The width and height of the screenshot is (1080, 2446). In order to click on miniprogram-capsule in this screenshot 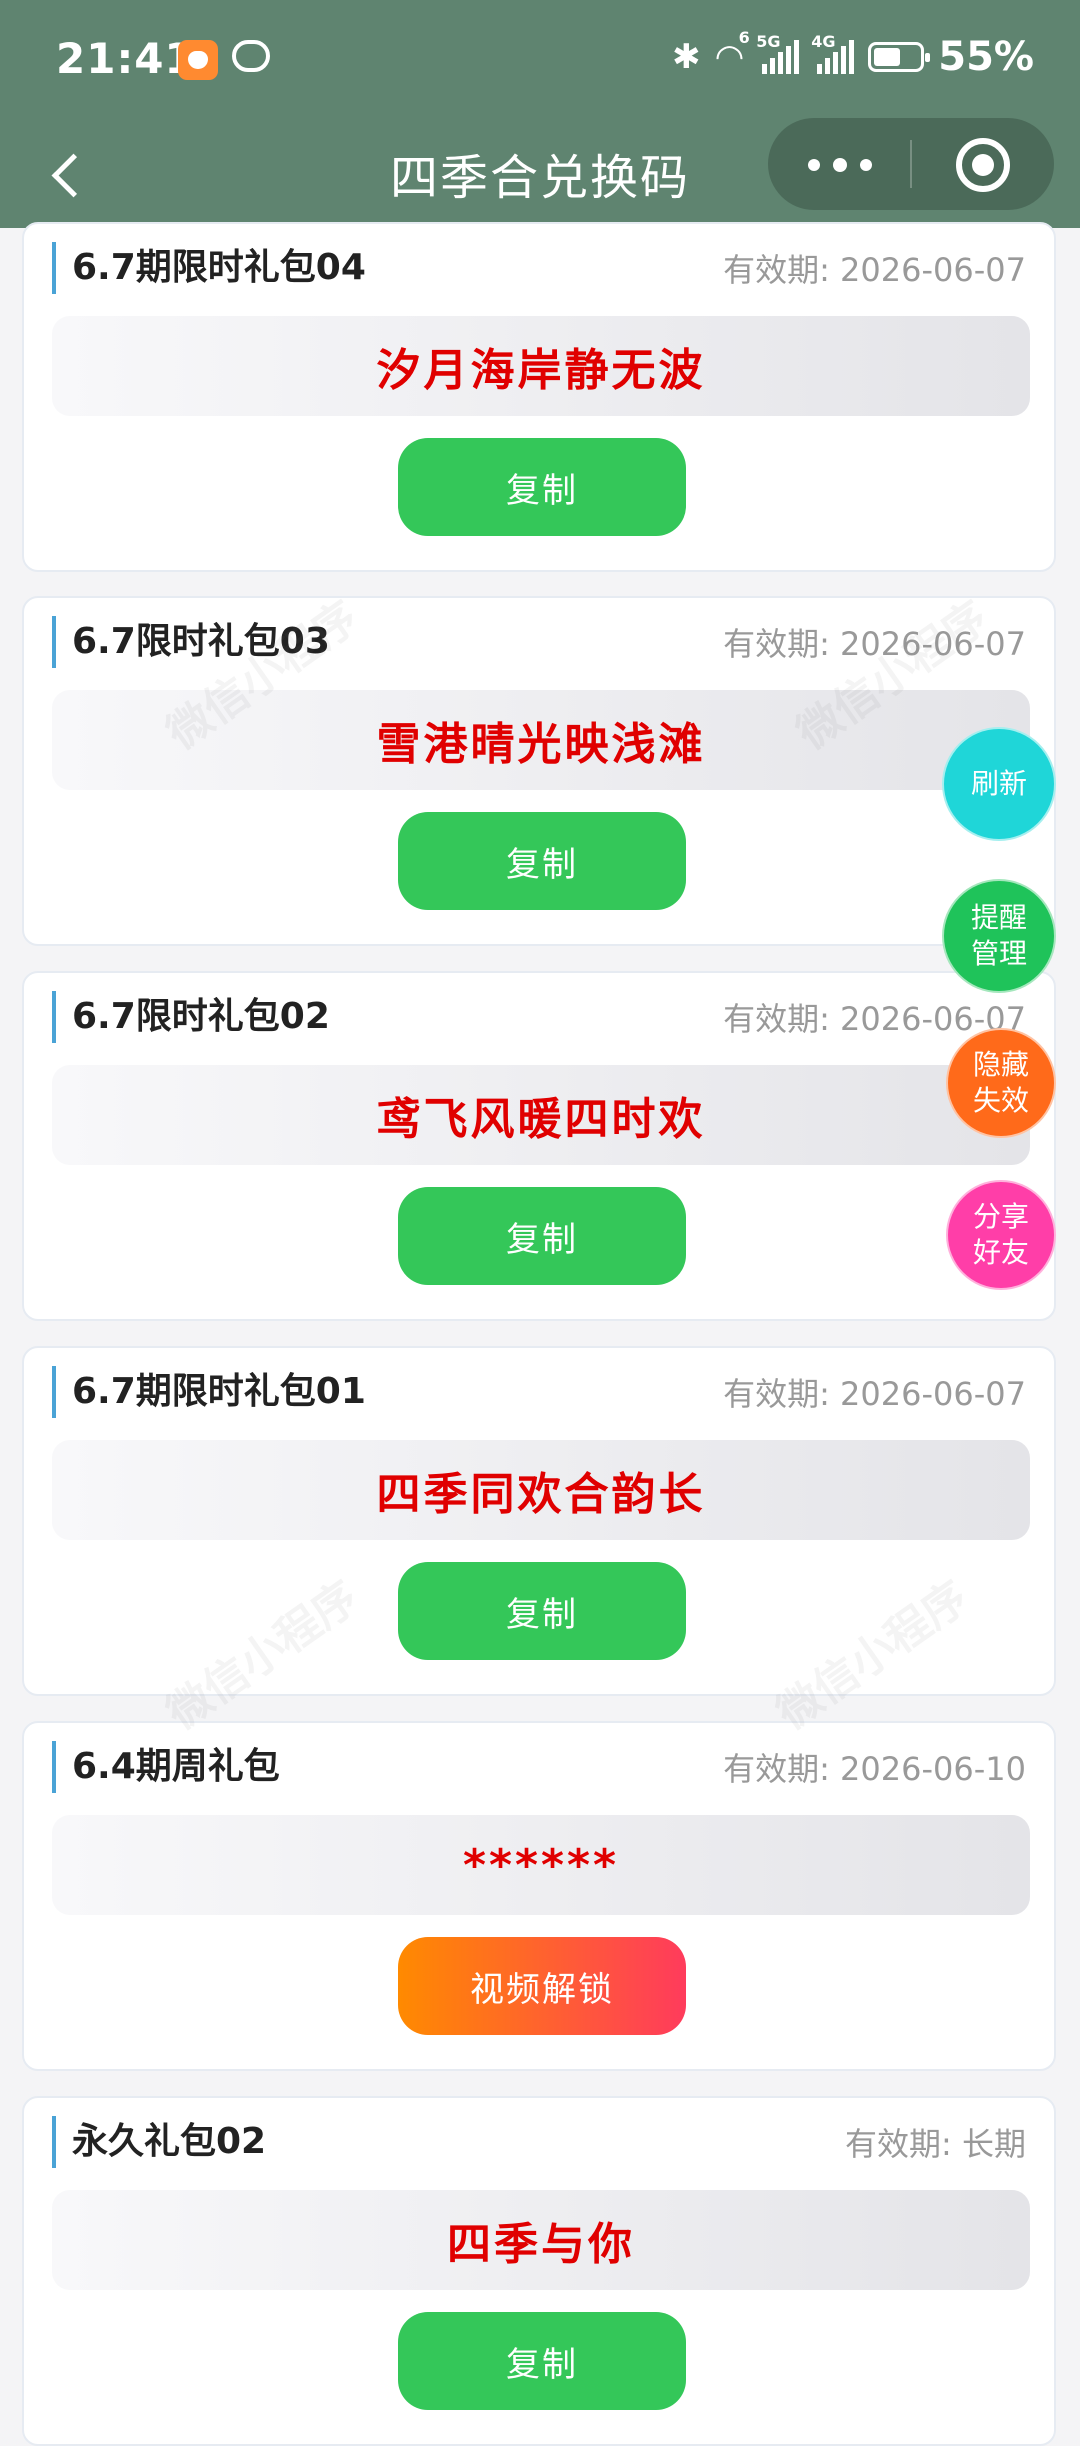, I will do `click(911, 164)`.